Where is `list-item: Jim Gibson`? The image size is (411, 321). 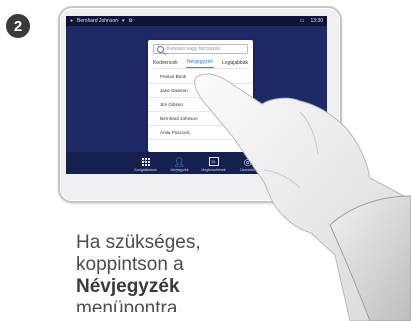
list-item: Jim Gibson is located at coordinates (200, 105).